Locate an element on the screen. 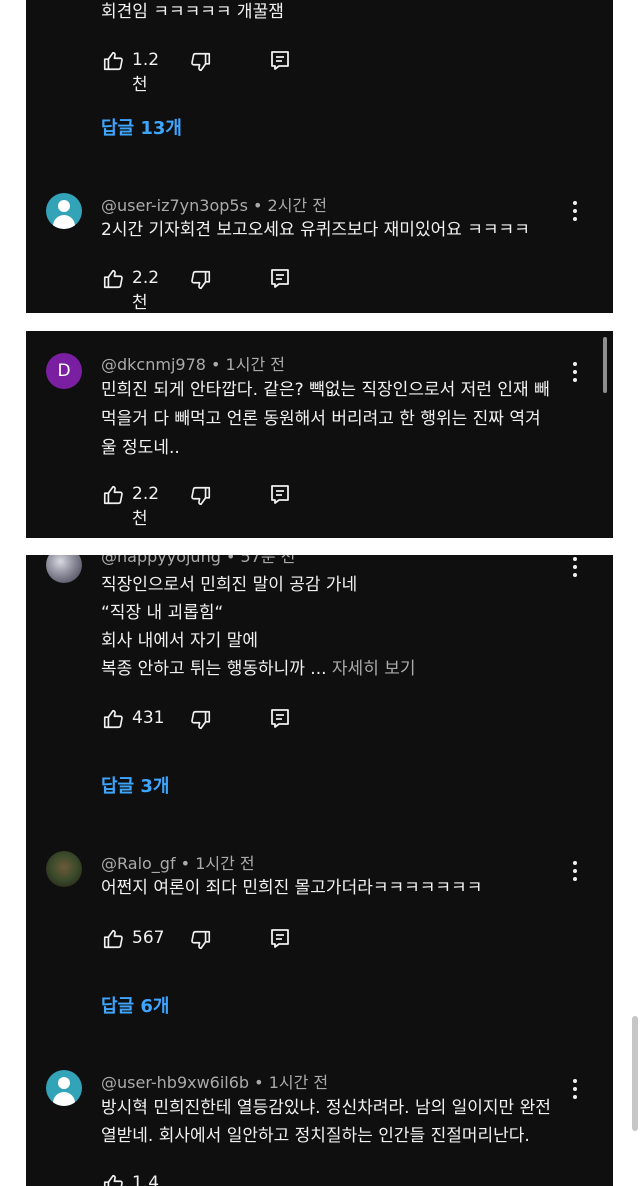  comment-header: @user-iz7yn3op5s • 2시간 전 is located at coordinates (214, 204).